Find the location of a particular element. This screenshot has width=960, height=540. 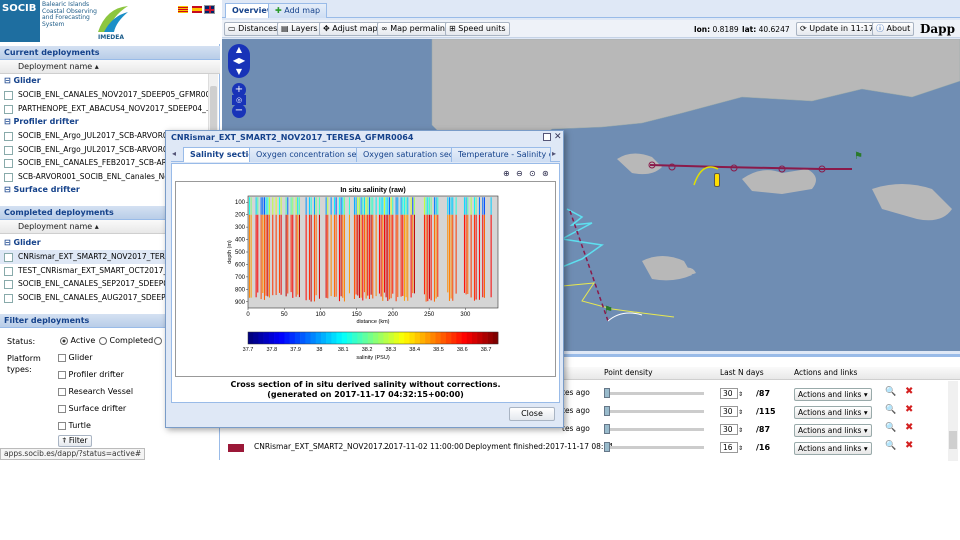

close-icon: ✕ is located at coordinates (558, 137).